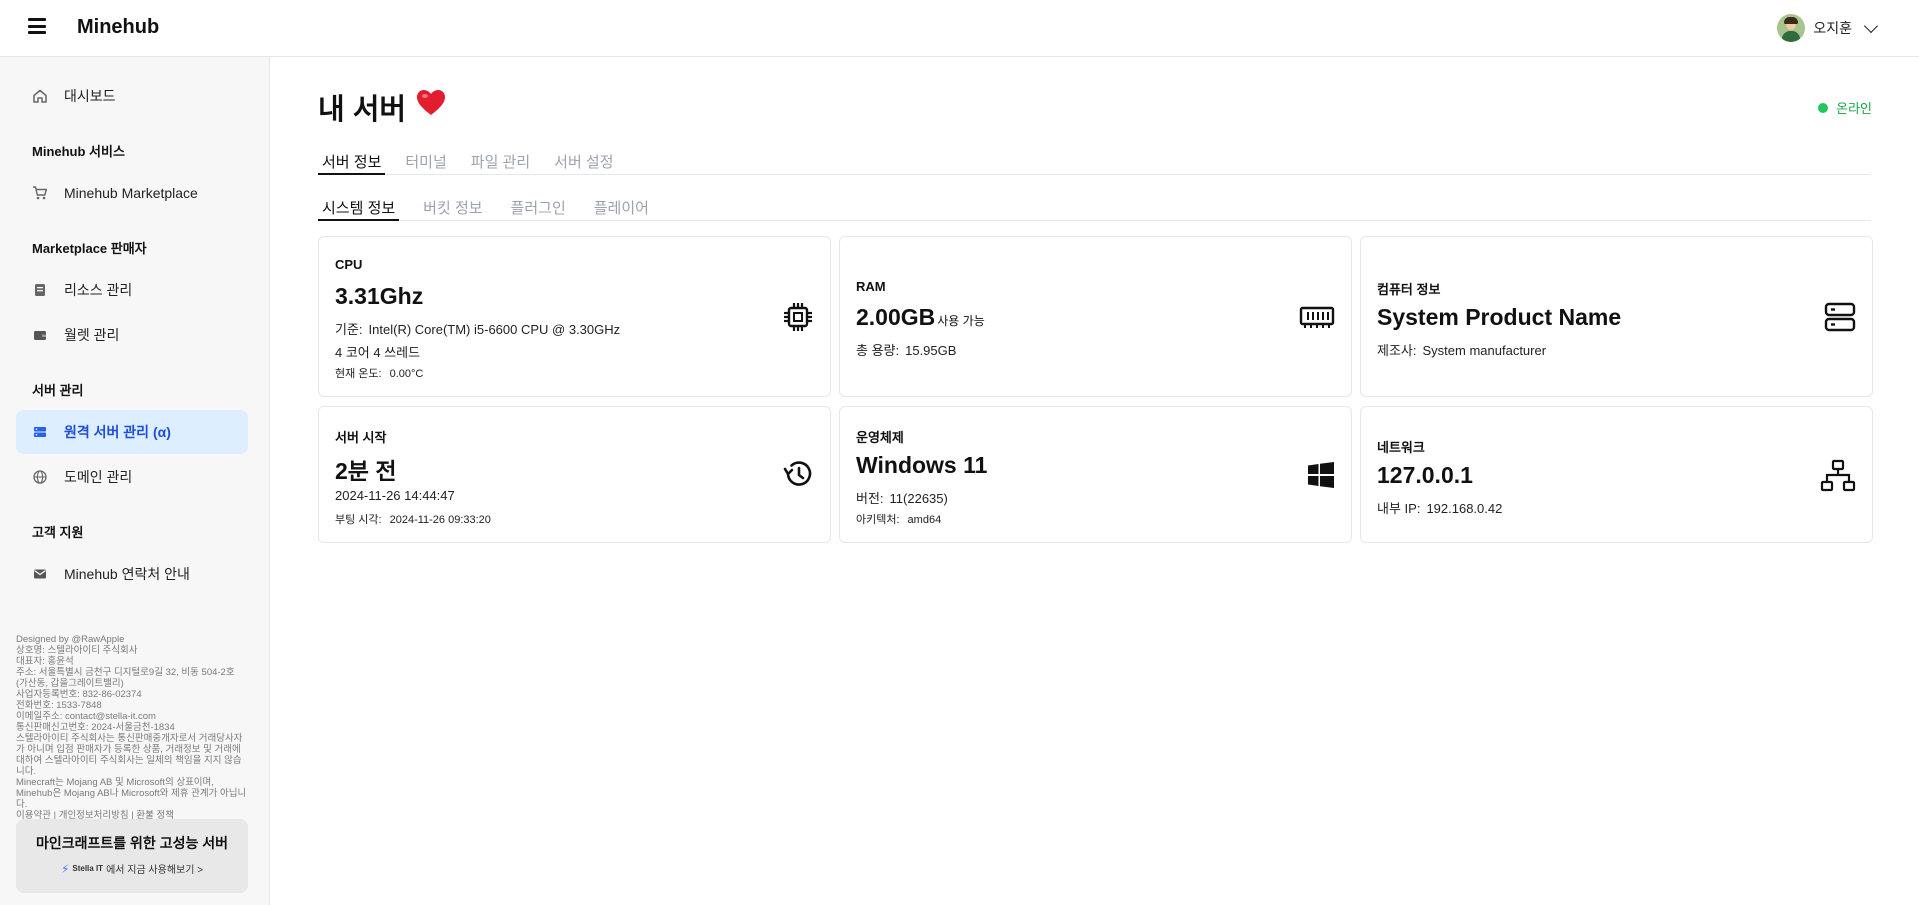 This screenshot has width=1919, height=905. Describe the element at coordinates (40, 290) in the screenshot. I see `scroll-icon` at that location.